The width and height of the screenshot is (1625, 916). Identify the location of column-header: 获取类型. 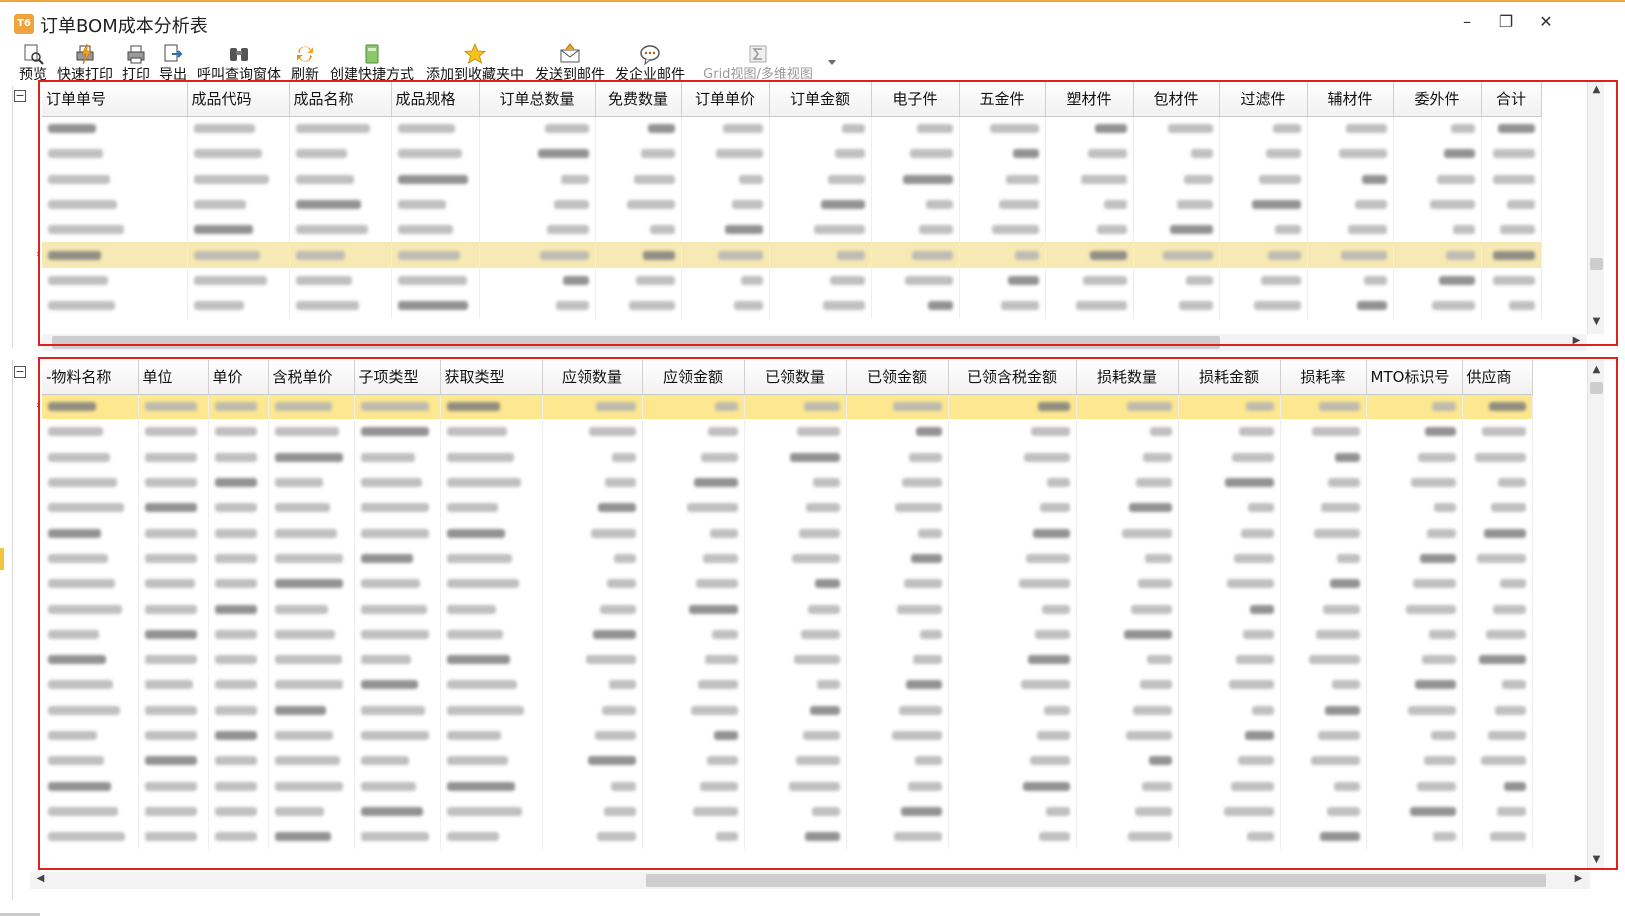
(491, 377).